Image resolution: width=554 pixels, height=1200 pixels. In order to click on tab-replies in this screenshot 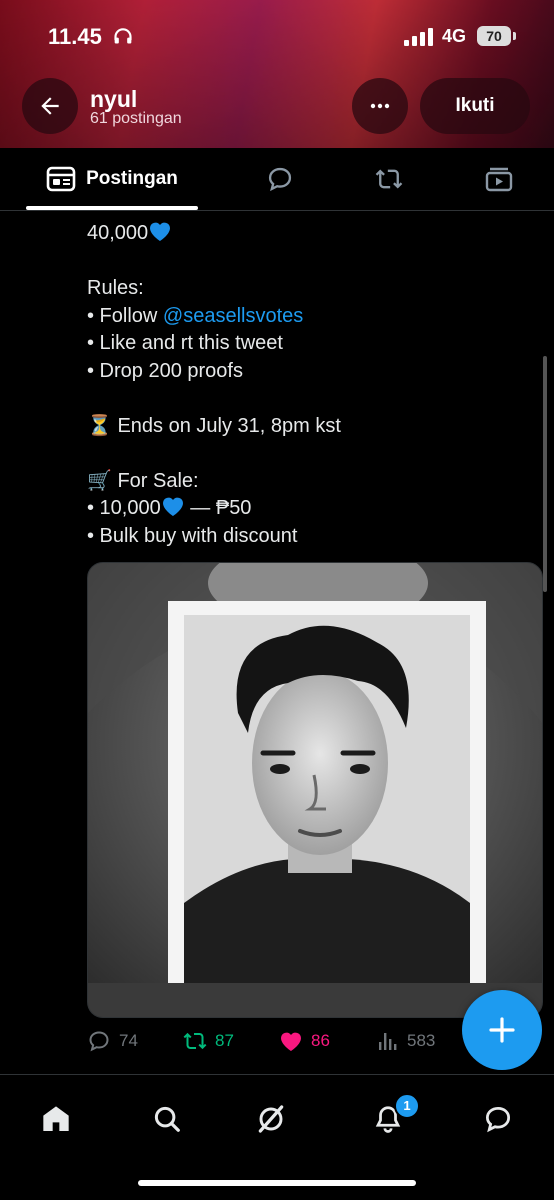, I will do `click(280, 179)`.